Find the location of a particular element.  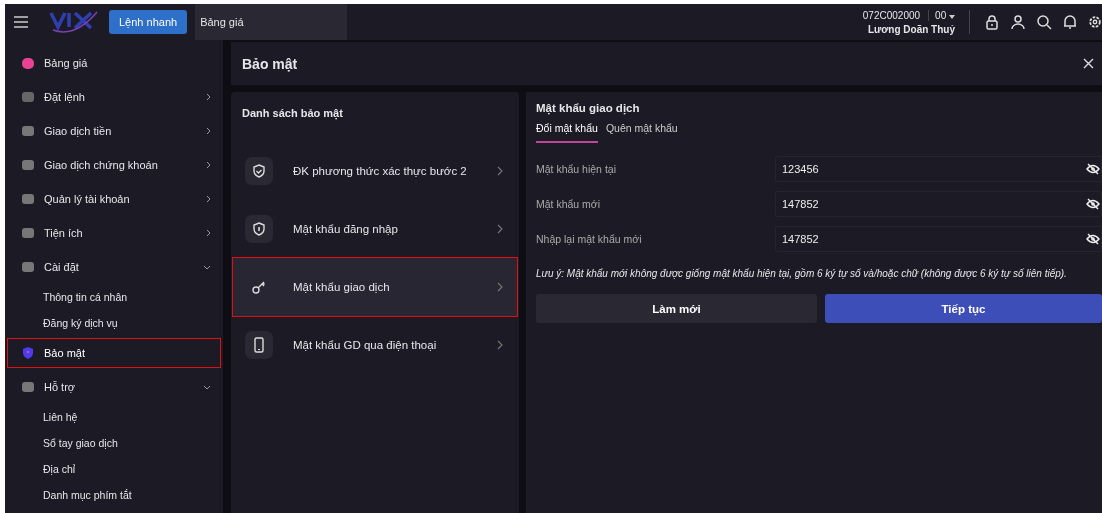

caret-icon is located at coordinates (952, 16).